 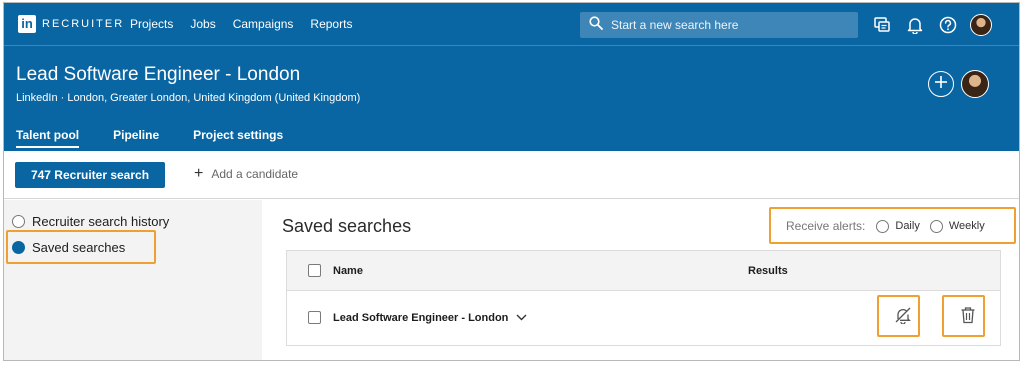 What do you see at coordinates (83, 24) in the screenshot?
I see `brand-name: RECRUITER` at bounding box center [83, 24].